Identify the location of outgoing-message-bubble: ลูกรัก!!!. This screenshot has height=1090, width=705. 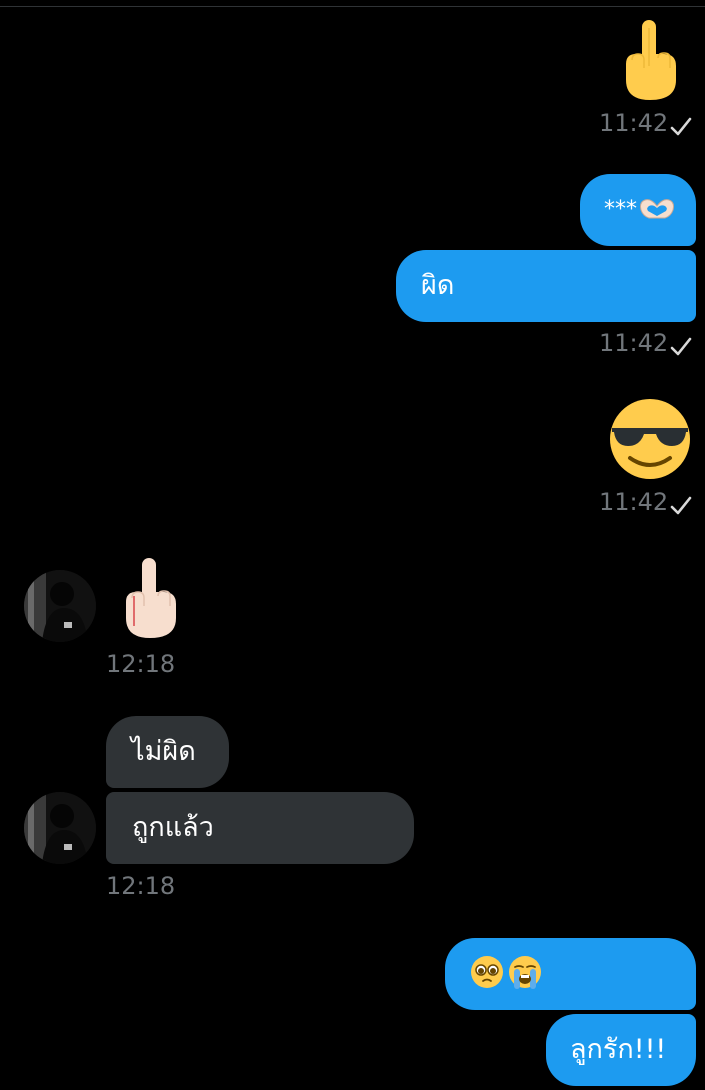
(621, 1050).